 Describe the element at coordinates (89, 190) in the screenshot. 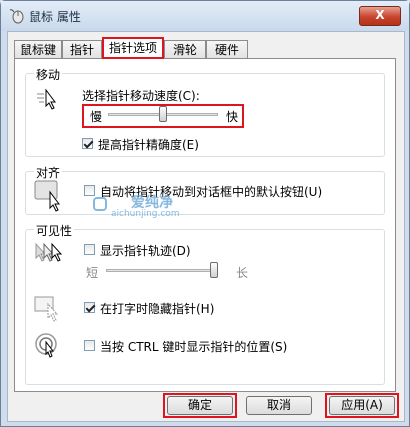

I see `snap-checkbox` at that location.